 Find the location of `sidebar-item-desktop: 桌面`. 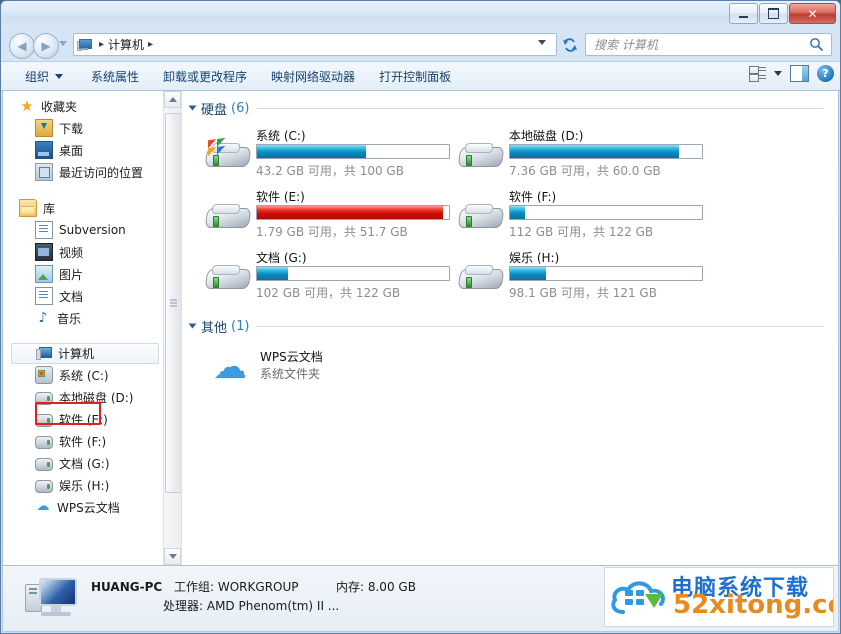

sidebar-item-desktop: 桌面 is located at coordinates (83, 150).